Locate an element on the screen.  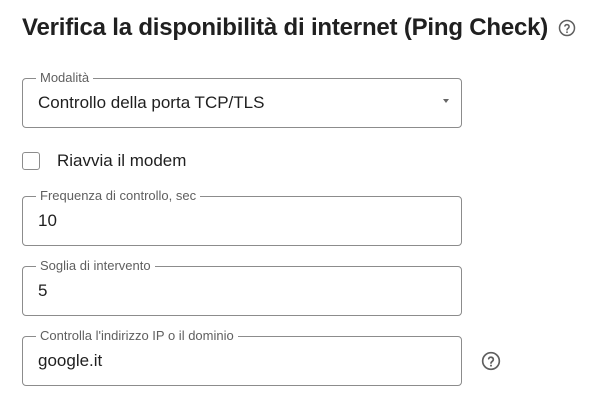
check-frequency-input: Frequenza di controllo, sec 10 is located at coordinates (242, 217).